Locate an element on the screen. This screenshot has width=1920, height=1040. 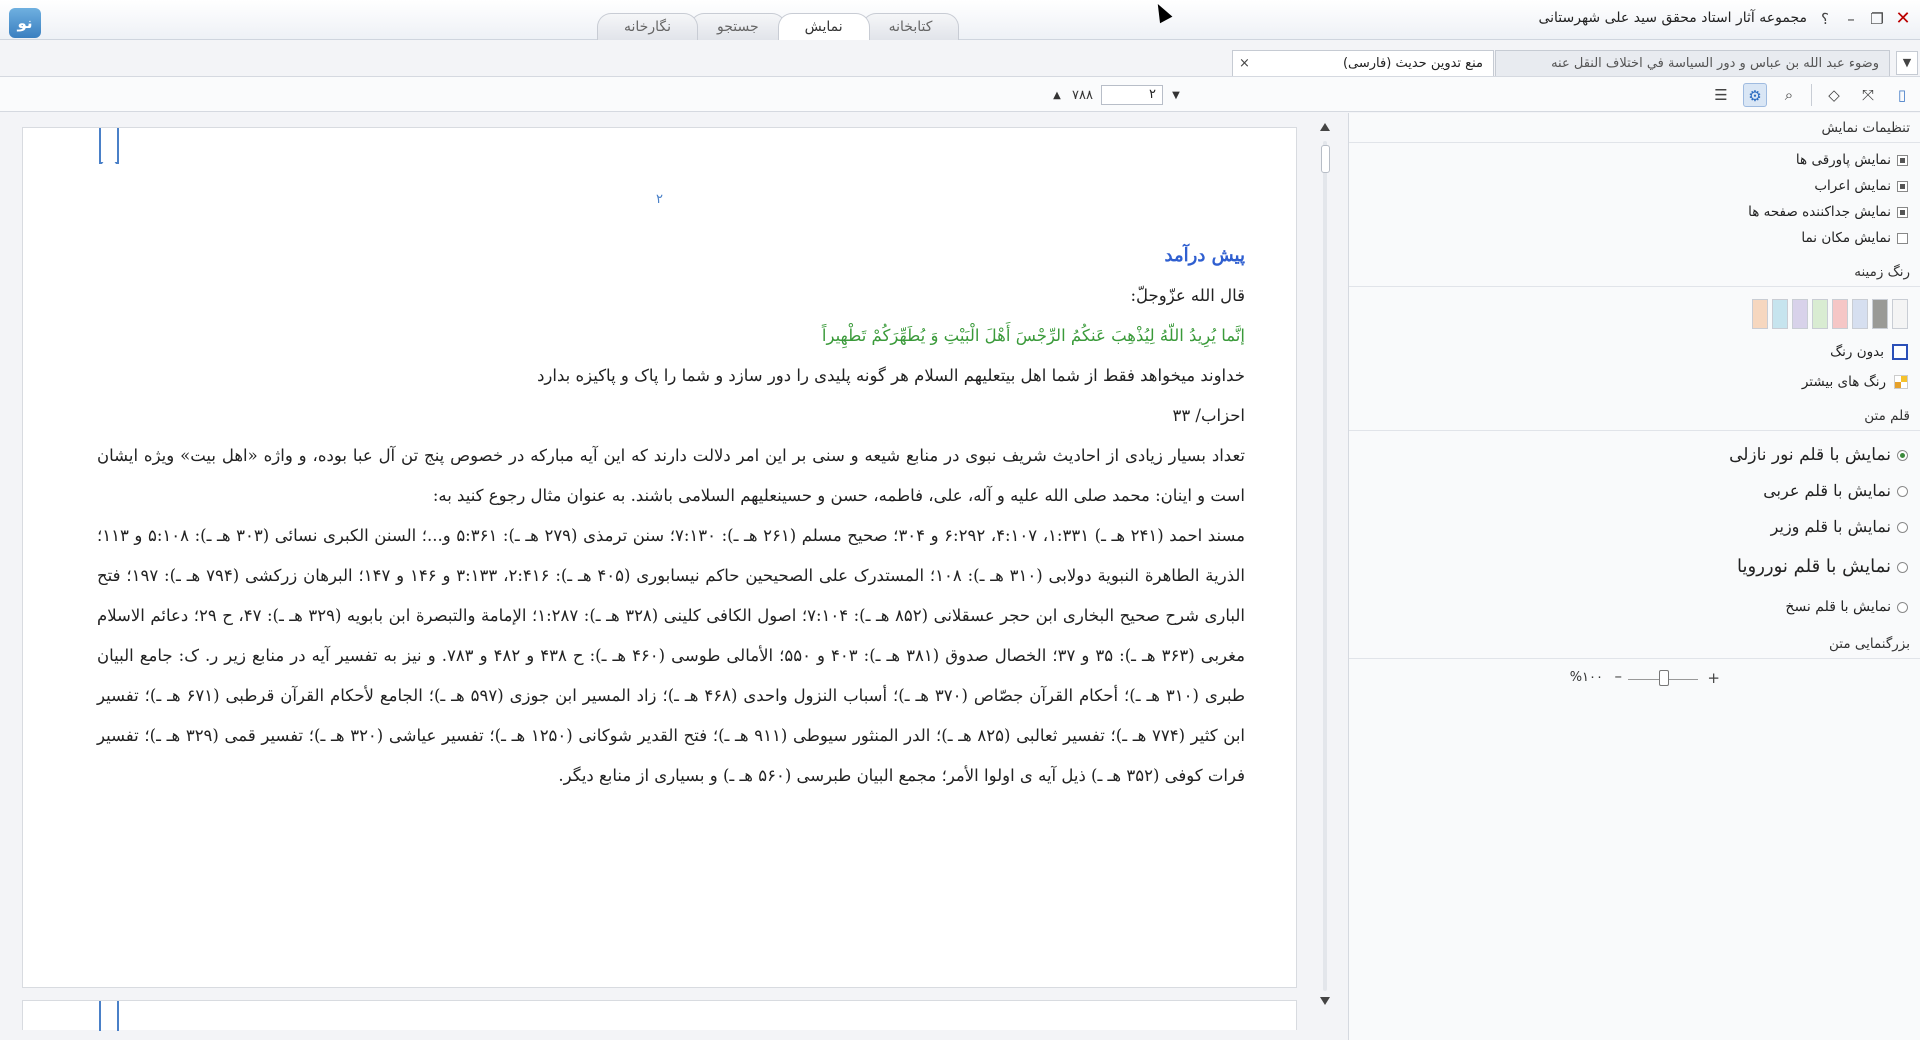
option-label: نمایش مکان نما is located at coordinates (1846, 238).